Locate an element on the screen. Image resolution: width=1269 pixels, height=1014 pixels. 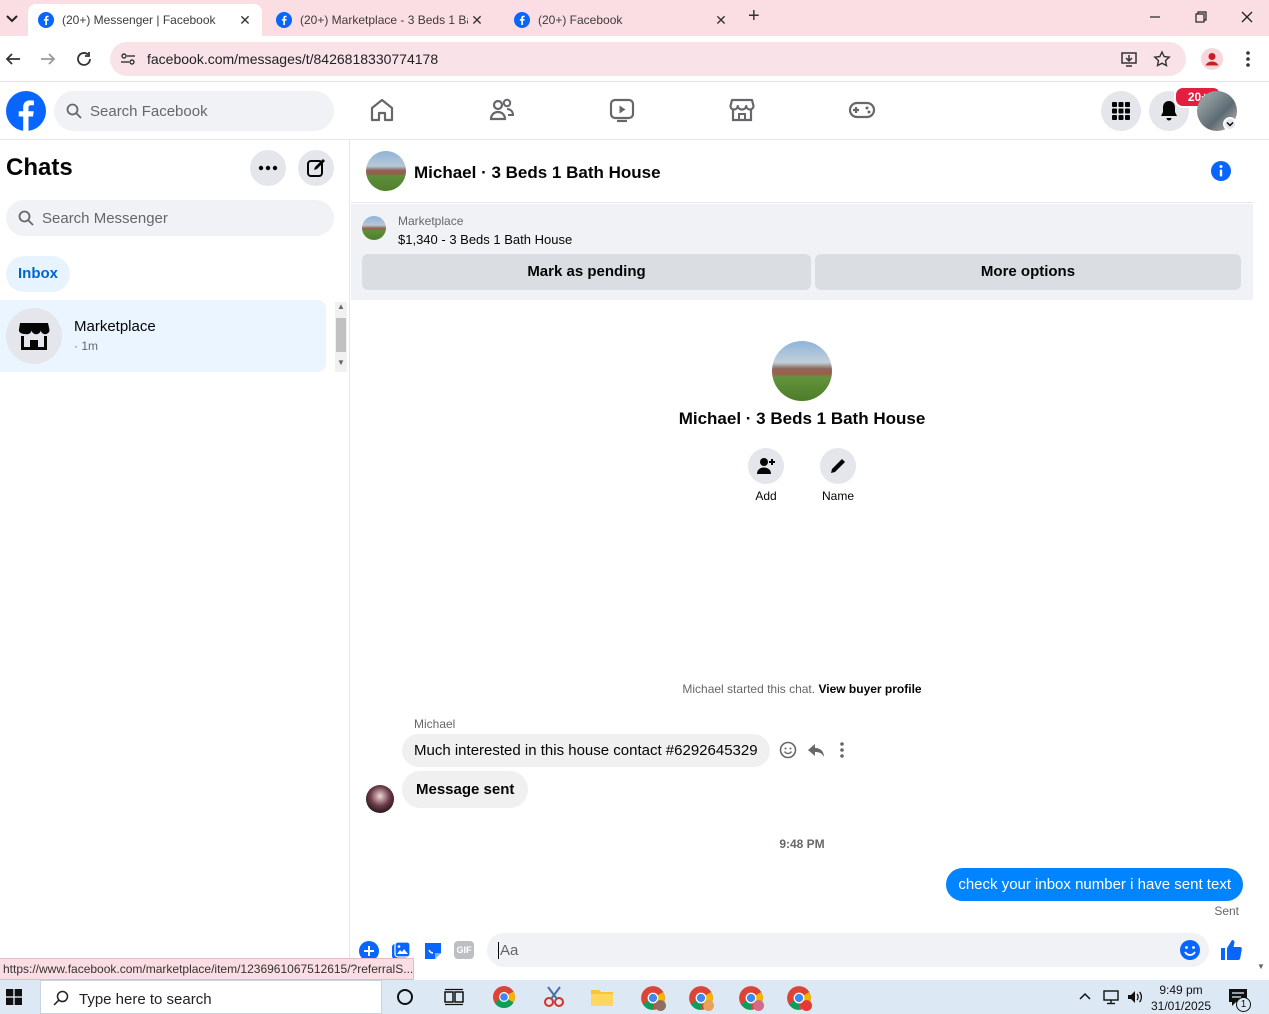
chrome-taskbar-icon is located at coordinates (504, 997).